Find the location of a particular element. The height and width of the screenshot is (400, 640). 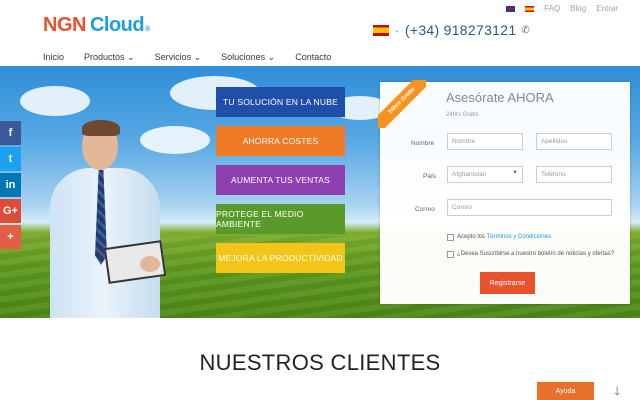

register-button: Registrarse is located at coordinates (507, 283).